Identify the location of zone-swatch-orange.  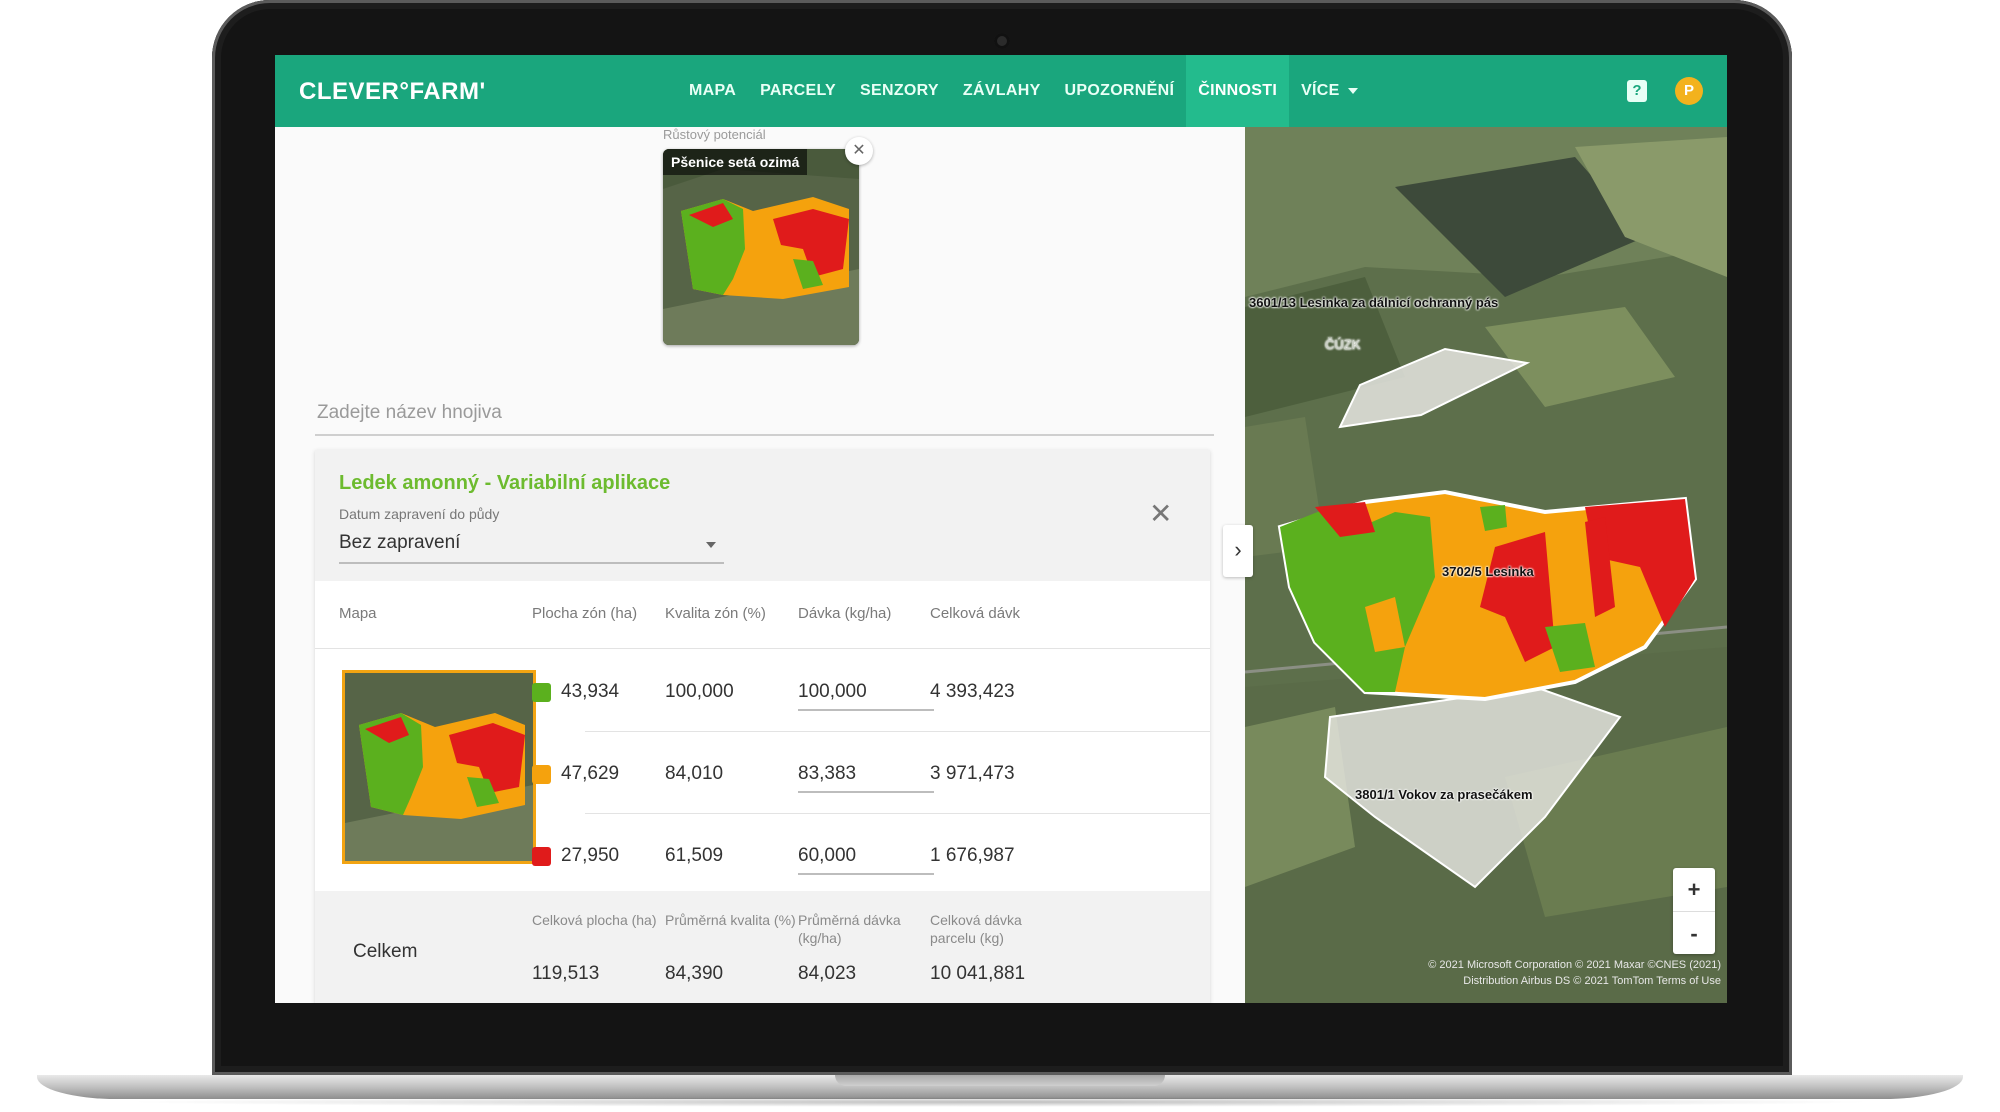
(541, 774).